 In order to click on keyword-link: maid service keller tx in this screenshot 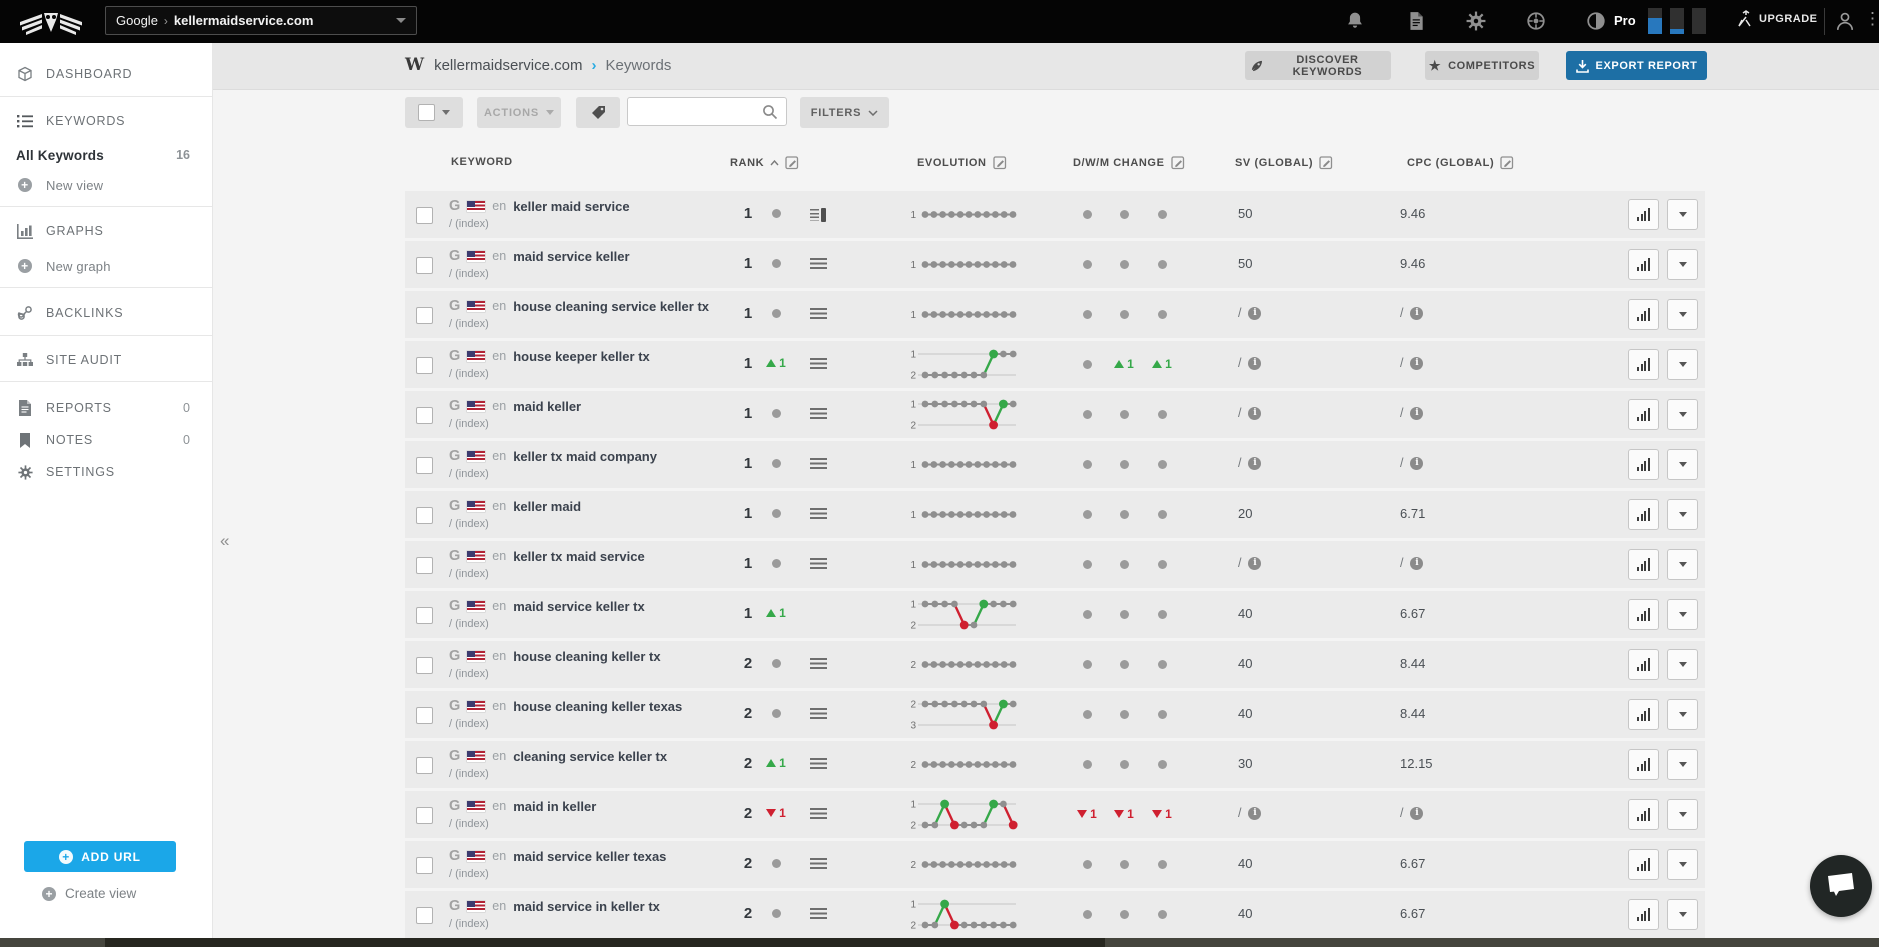, I will do `click(579, 606)`.